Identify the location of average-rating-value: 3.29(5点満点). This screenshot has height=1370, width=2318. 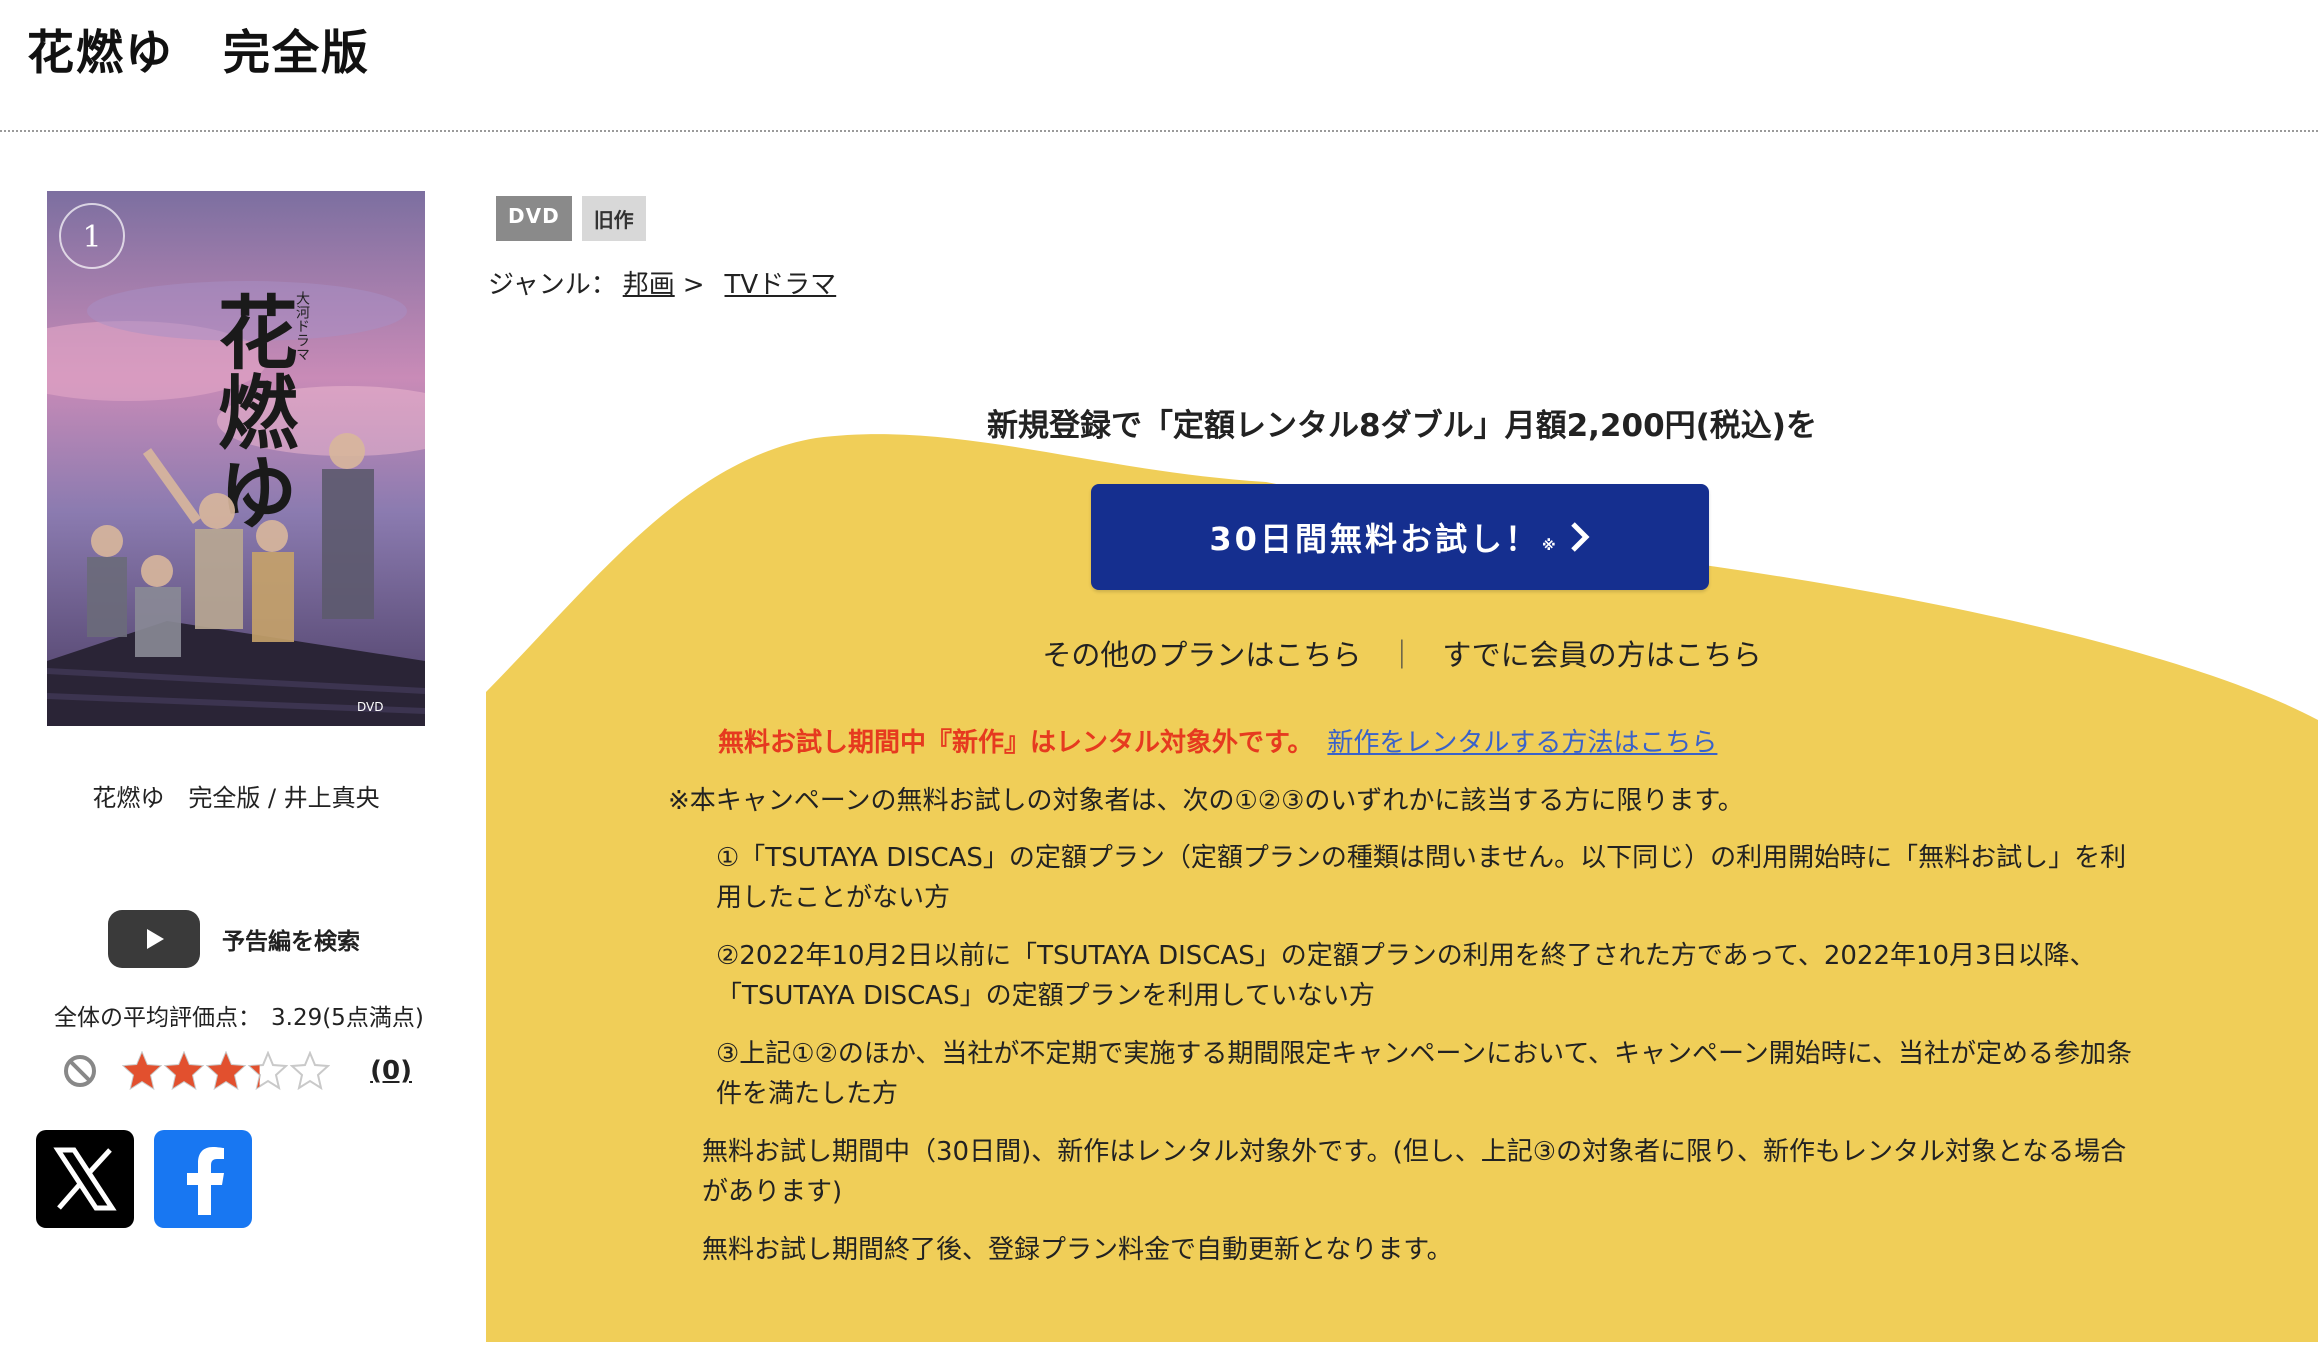
(347, 1018).